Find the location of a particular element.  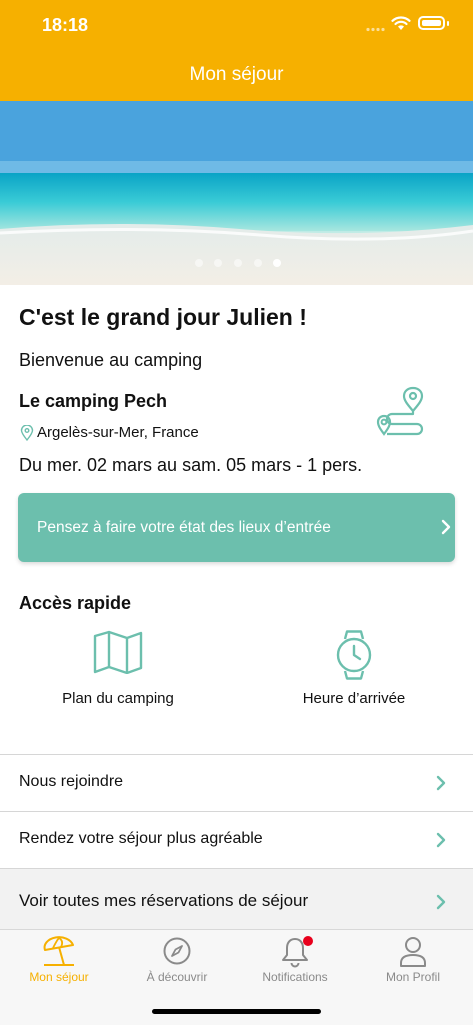

list-item-label: Voir toutes mes réservations de séjour is located at coordinates (164, 900).